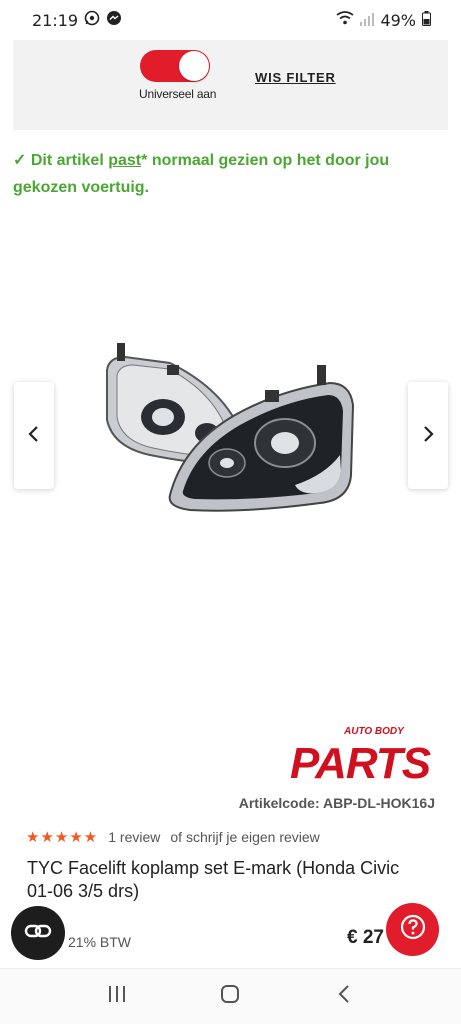  I want to click on help-button, so click(412, 929).